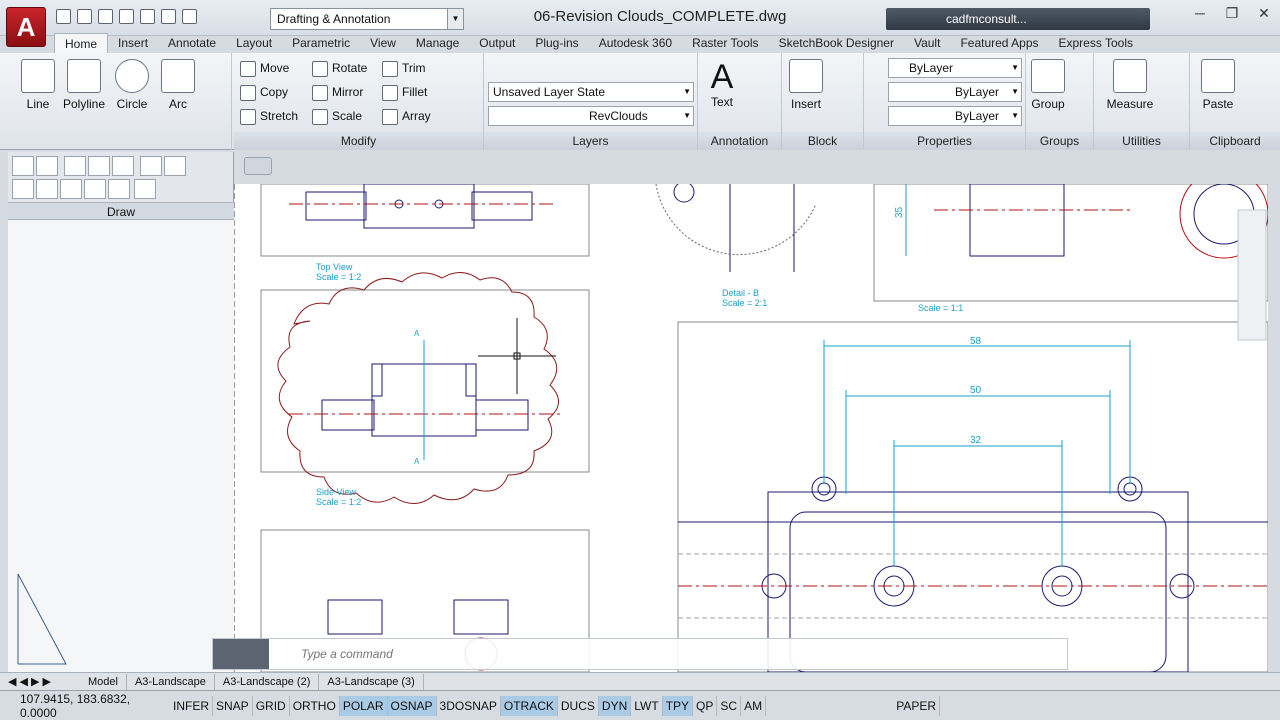 The image size is (1280, 720). What do you see at coordinates (806, 85) in the screenshot?
I see `insert-button: Insert` at bounding box center [806, 85].